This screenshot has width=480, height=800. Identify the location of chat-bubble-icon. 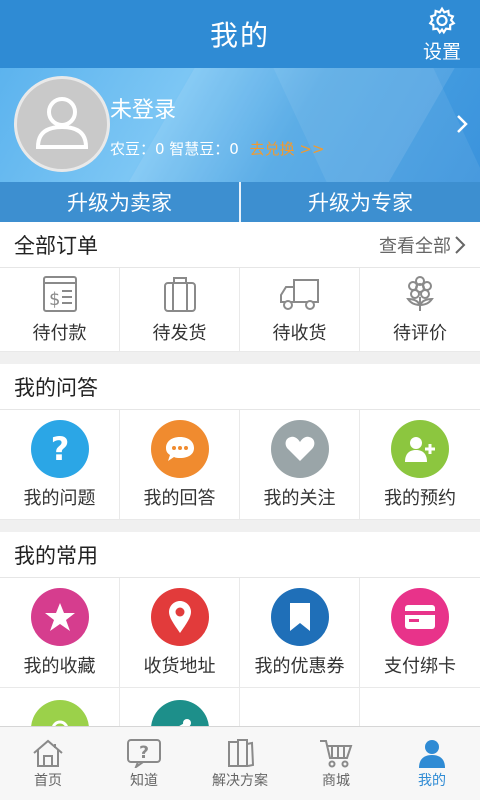
(179, 448).